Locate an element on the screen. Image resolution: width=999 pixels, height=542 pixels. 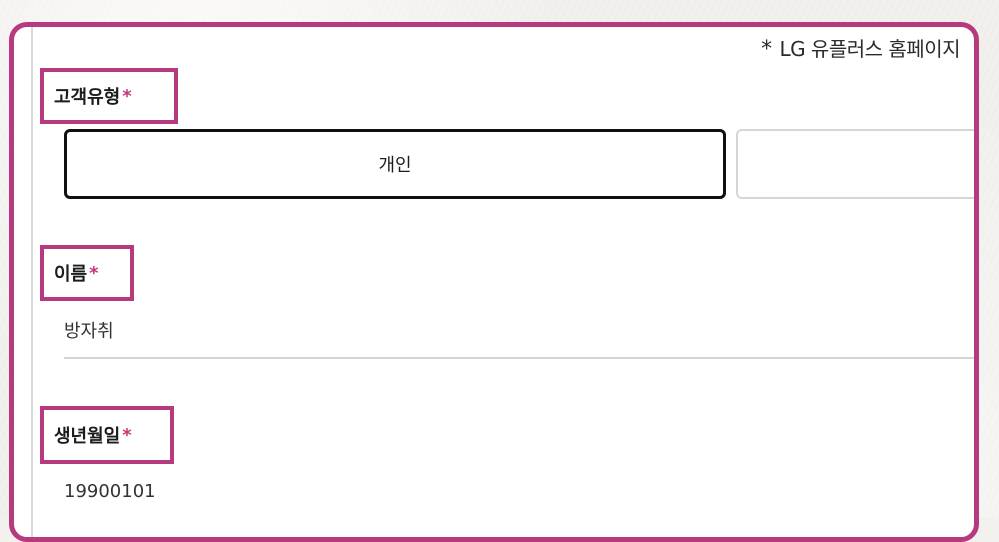
notice-text: LG 유플러스 홈페이지 is located at coordinates (869, 49).